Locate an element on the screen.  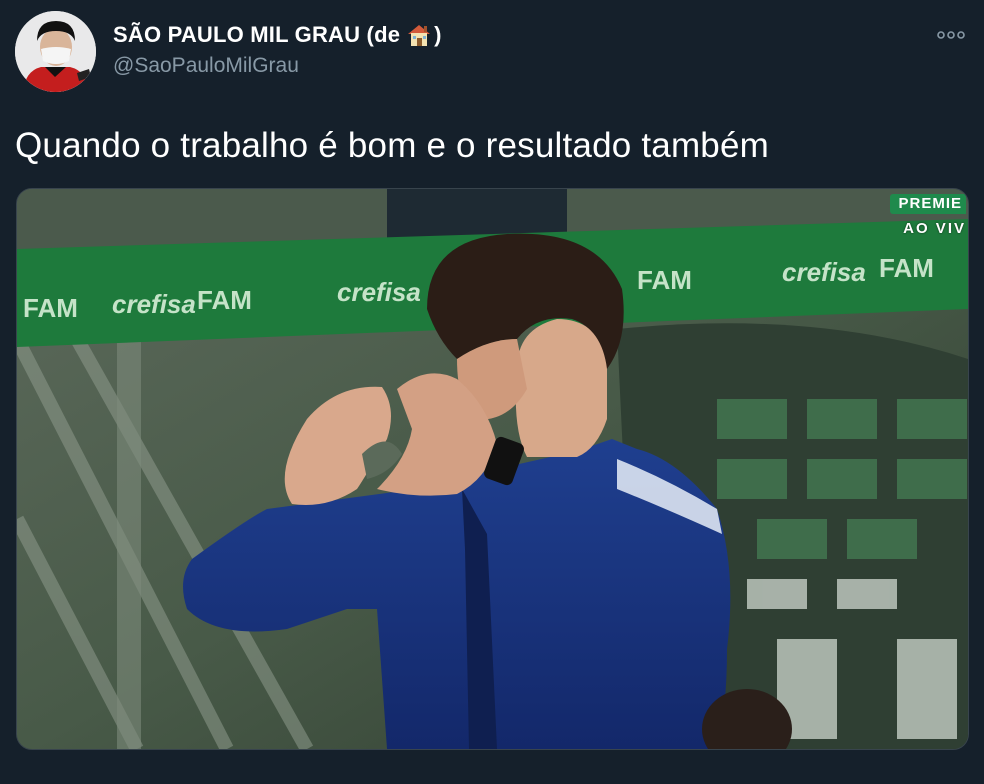
banner-word-4: crefisa is located at coordinates (379, 292).